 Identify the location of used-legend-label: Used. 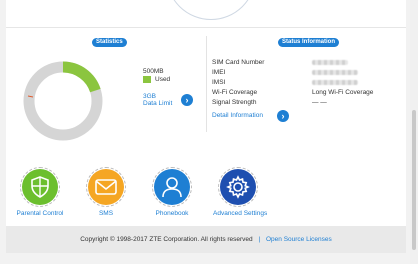
(163, 79).